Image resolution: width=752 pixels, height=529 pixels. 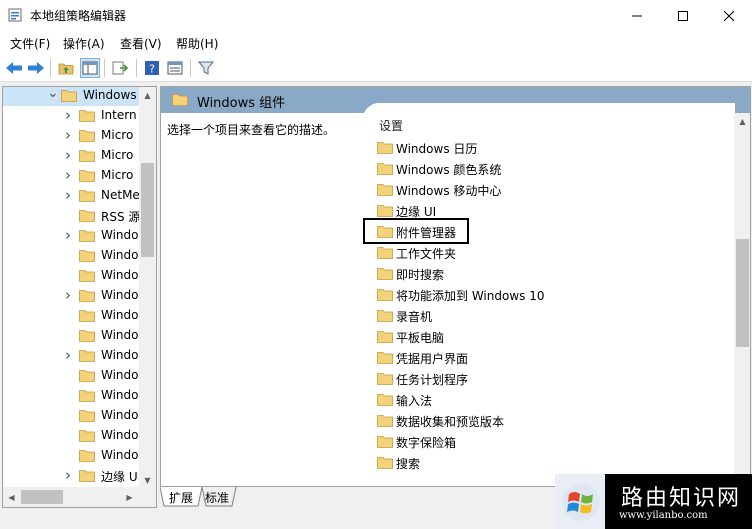 I want to click on setting-list-item-label: 平板电脑, so click(x=420, y=338).